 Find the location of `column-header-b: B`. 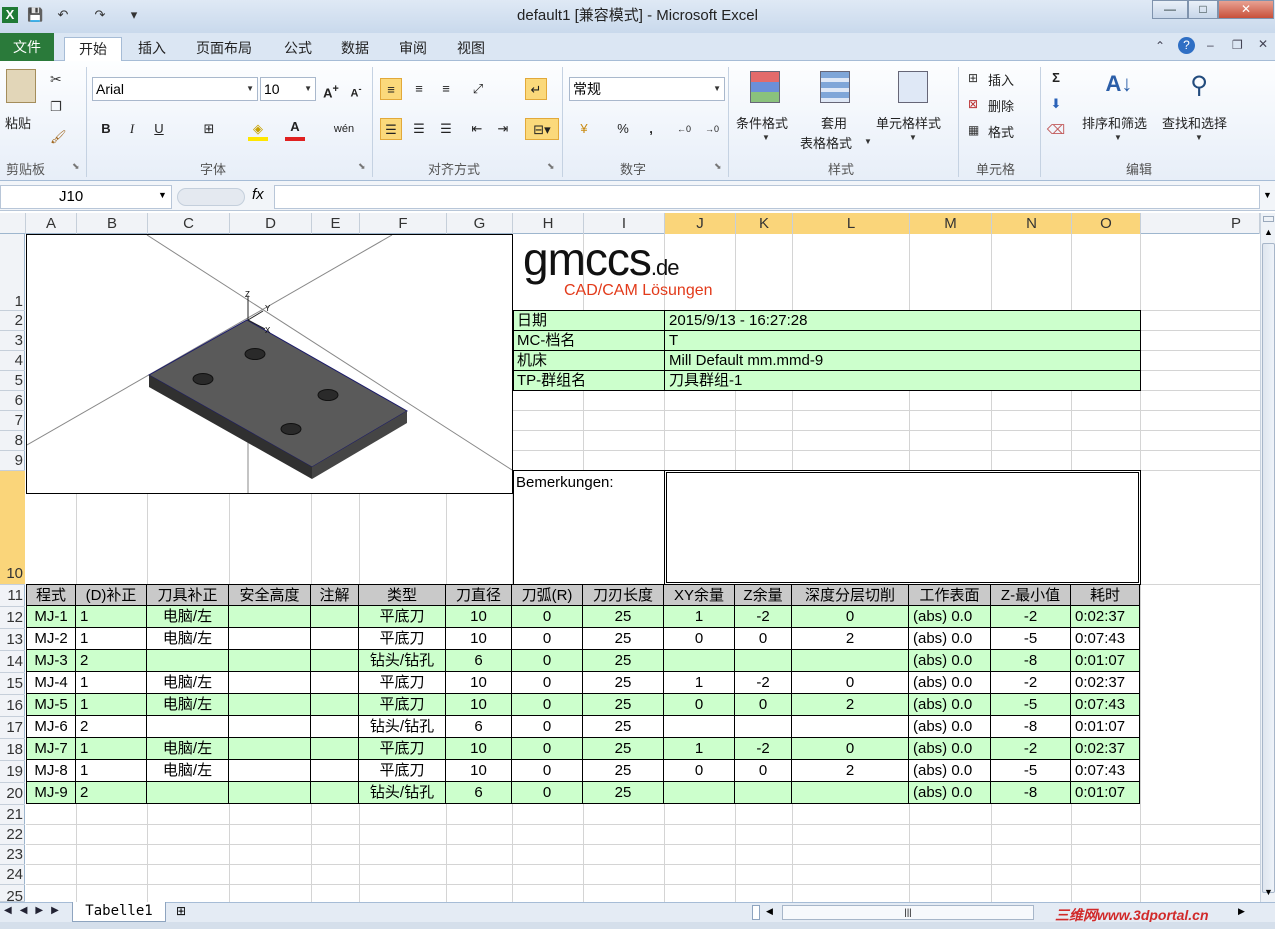

column-header-b: B is located at coordinates (112, 223).